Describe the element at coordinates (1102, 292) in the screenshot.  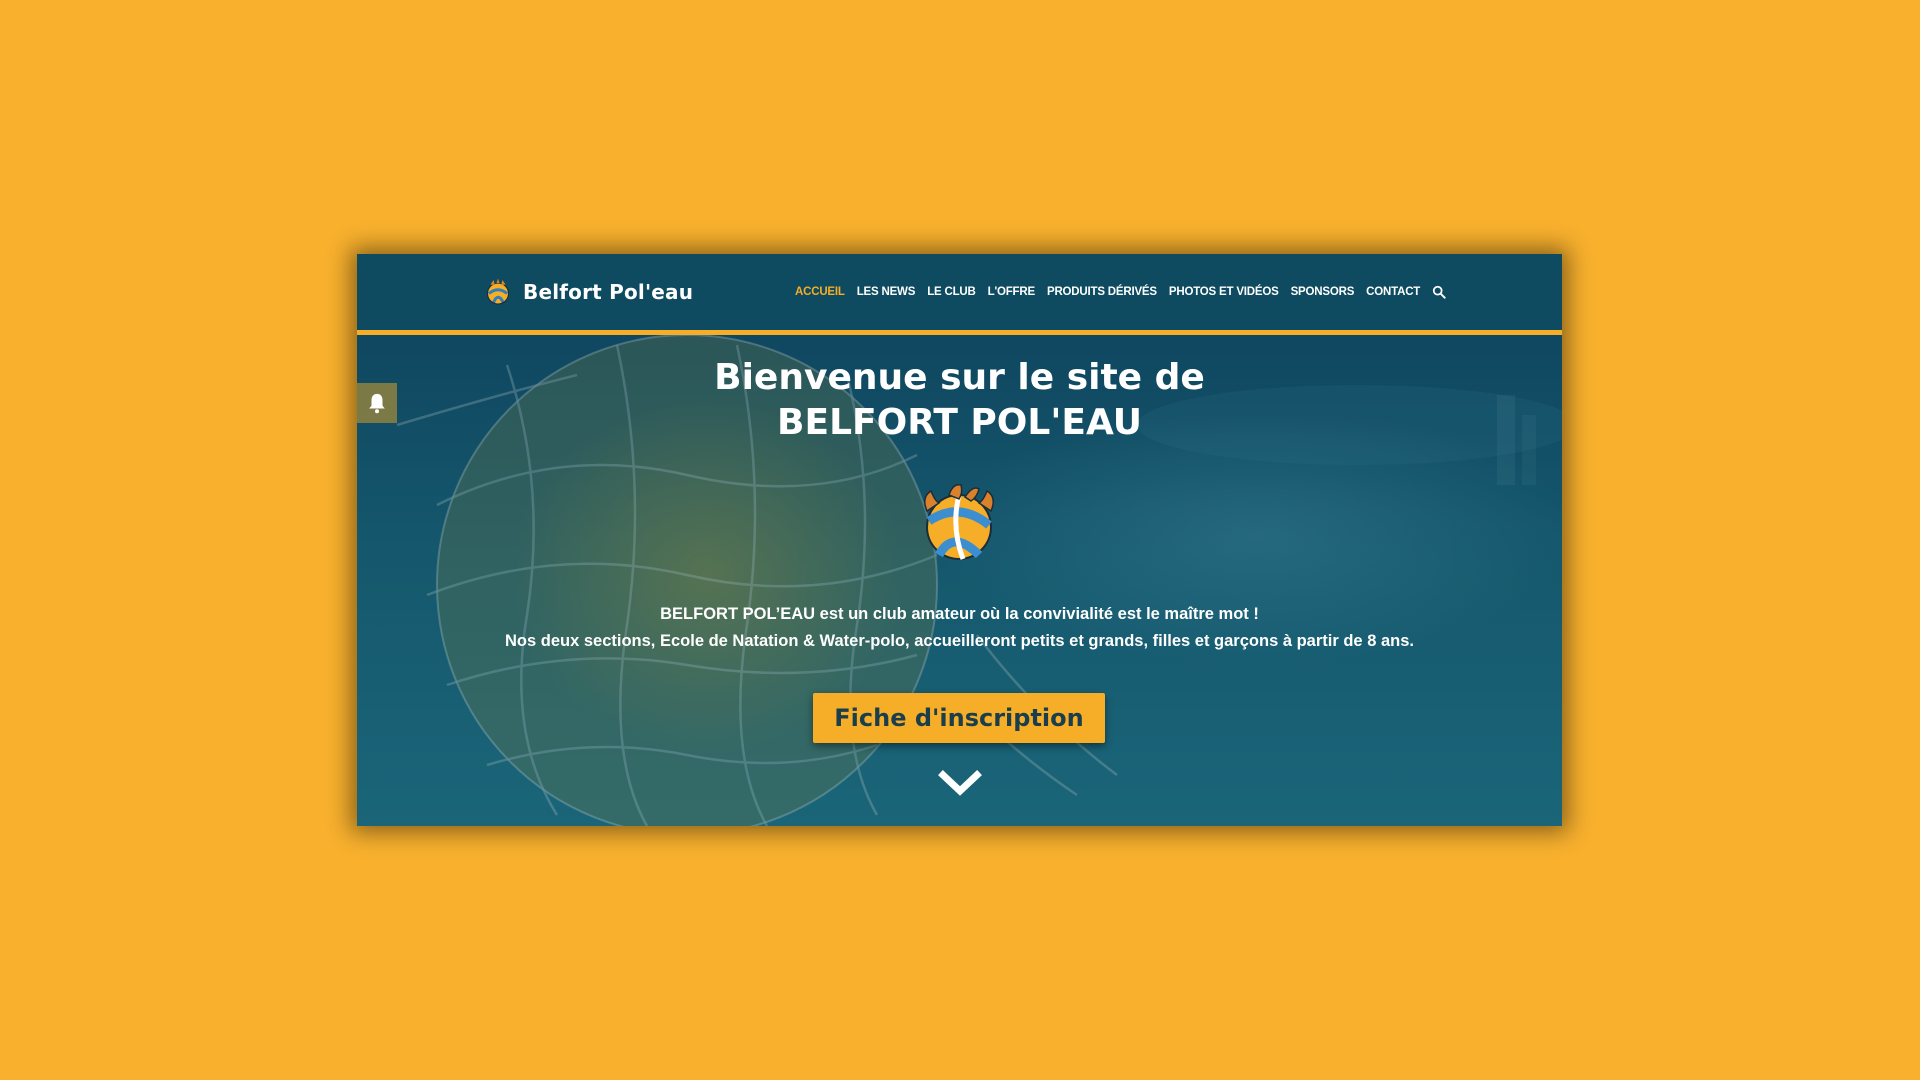
I see `nav-item-produits-derives: PRODUITS DÉRIVÉS` at that location.